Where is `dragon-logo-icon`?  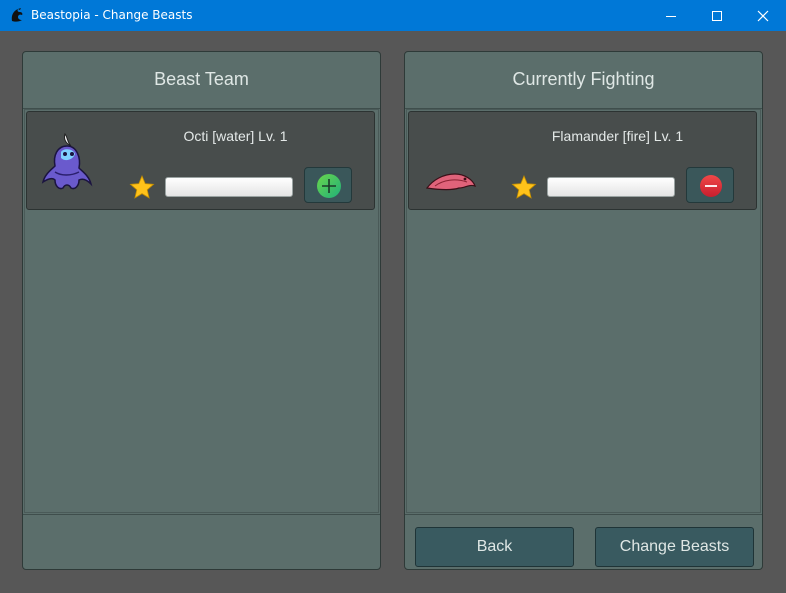
dragon-logo-icon is located at coordinates (17, 15).